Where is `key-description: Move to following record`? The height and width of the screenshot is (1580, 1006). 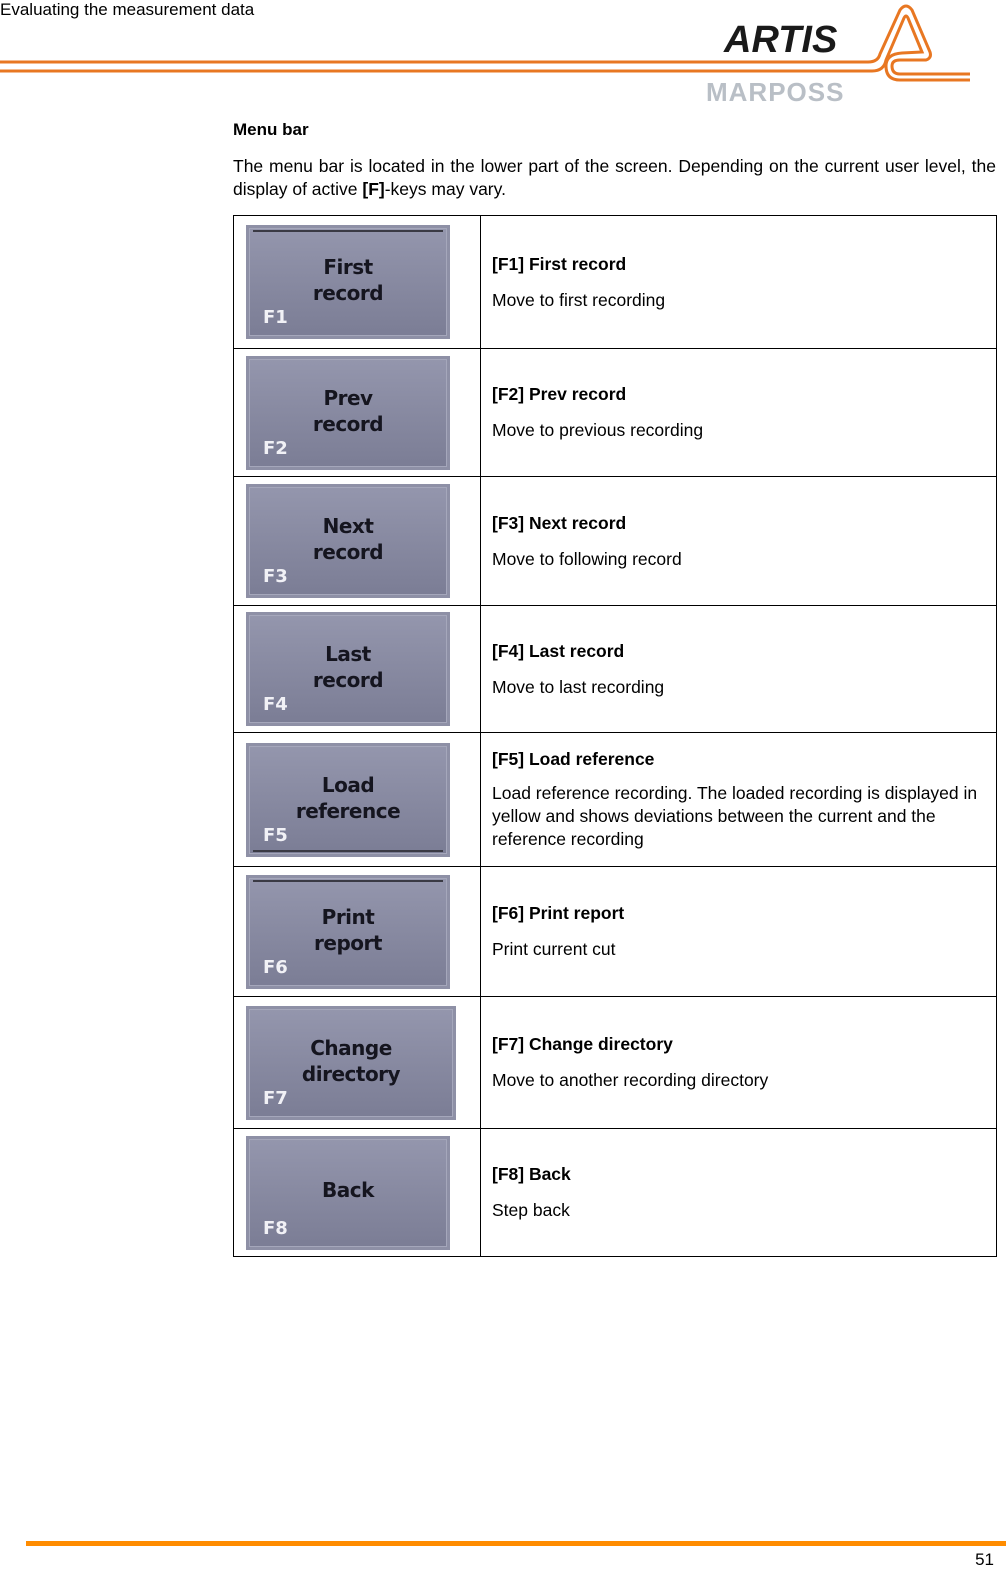 key-description: Move to following record is located at coordinates (587, 558).